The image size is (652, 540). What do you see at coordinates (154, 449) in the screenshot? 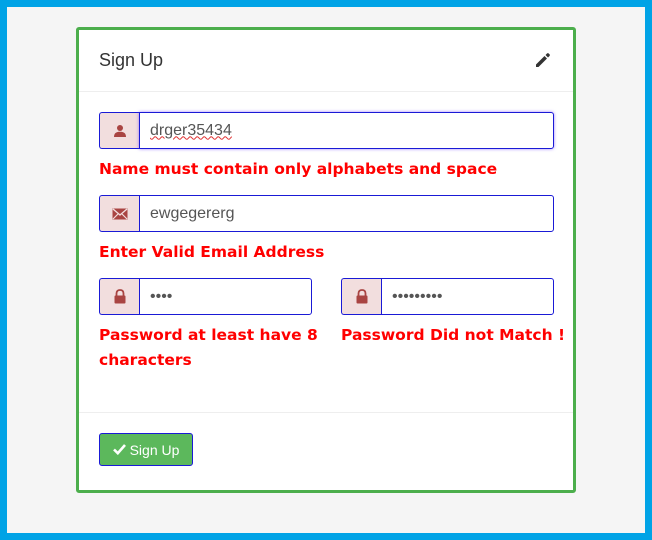
I see `sign-up-button-label: Sign Up` at bounding box center [154, 449].